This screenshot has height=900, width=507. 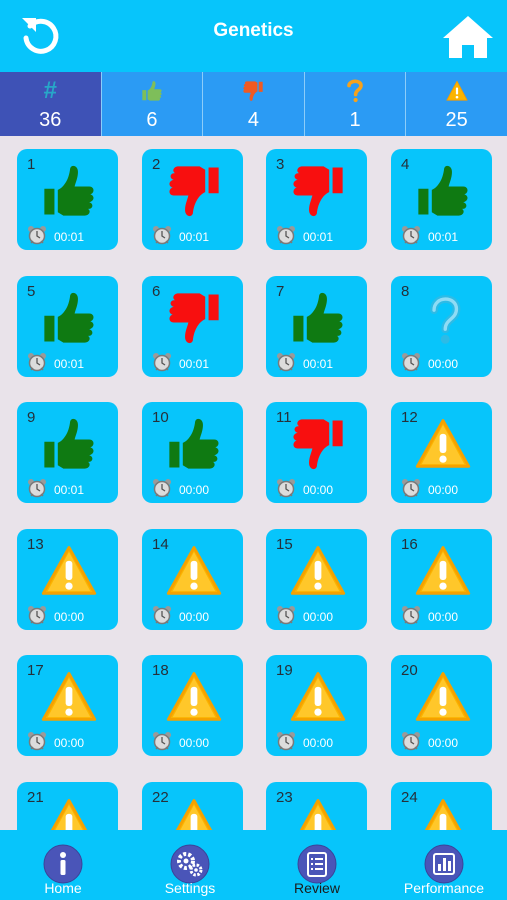 I want to click on question-card: 3 00:01, so click(x=316, y=199).